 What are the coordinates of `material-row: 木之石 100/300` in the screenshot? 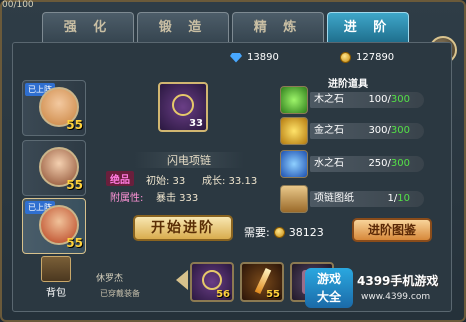 It's located at (354, 100).